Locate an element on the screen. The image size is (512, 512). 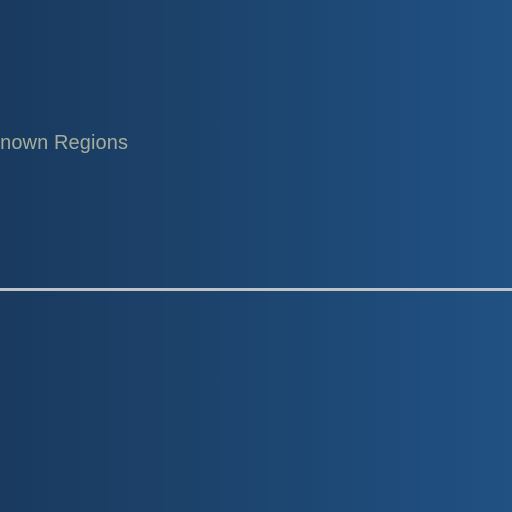
horizontal-divider is located at coordinates (256, 289).